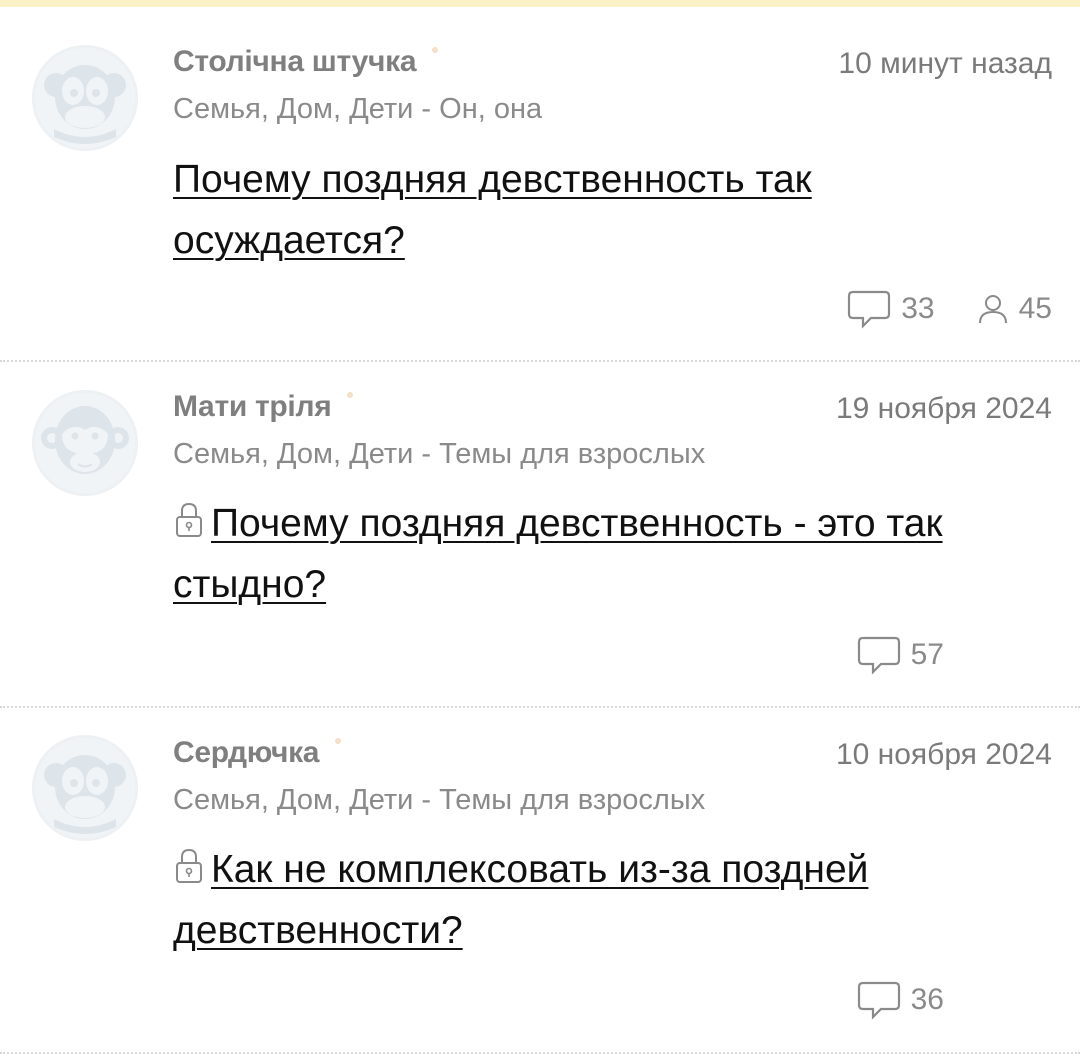 The width and height of the screenshot is (1080, 1062). What do you see at coordinates (295, 61) in the screenshot?
I see `author-name-text: Столічна штучка` at bounding box center [295, 61].